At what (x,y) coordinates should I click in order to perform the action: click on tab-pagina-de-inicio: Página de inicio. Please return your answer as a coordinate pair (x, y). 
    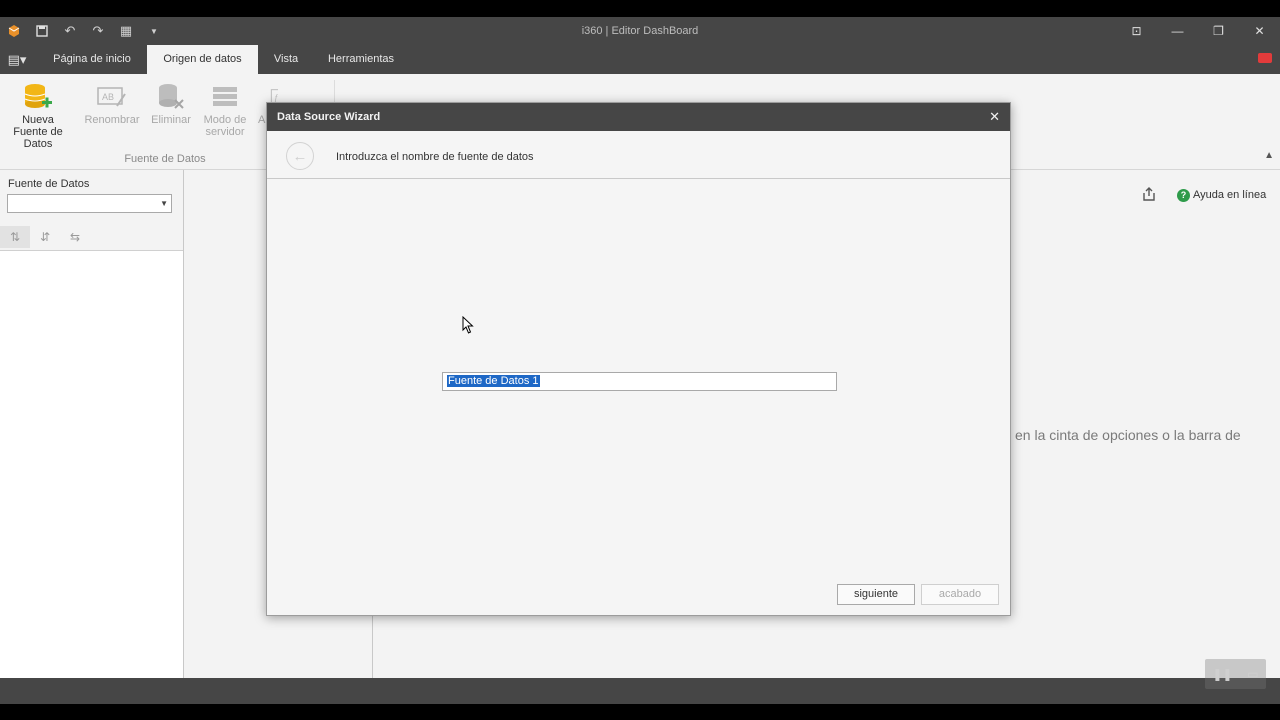
    Looking at the image, I should click on (92, 59).